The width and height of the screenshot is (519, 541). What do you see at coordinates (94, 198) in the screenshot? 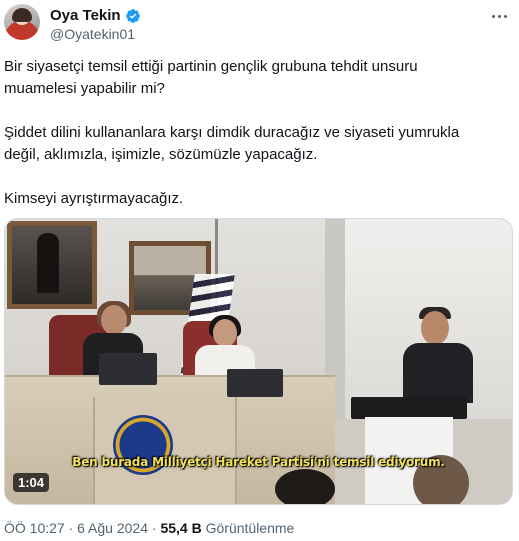
I see `tweet-paragraph: Kimseyi ayrıştırmayacağız.` at bounding box center [94, 198].